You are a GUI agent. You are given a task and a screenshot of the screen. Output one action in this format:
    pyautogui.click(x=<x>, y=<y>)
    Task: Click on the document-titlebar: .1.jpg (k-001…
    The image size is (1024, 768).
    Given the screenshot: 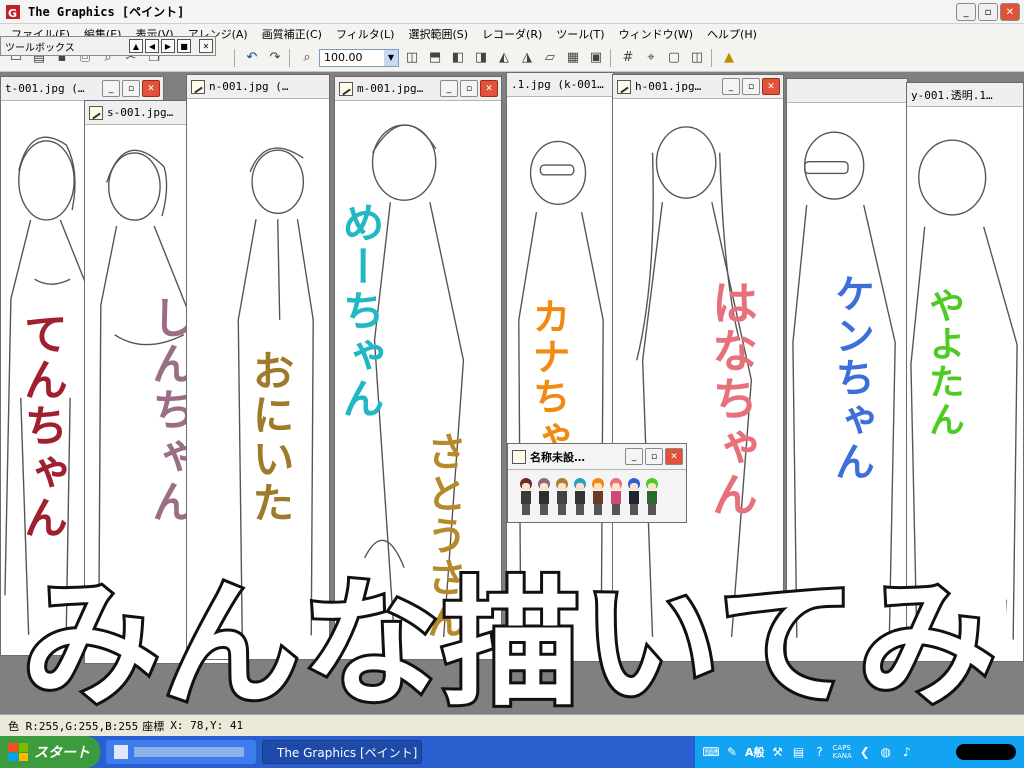 What is the action you would take?
    pyautogui.click(x=560, y=85)
    